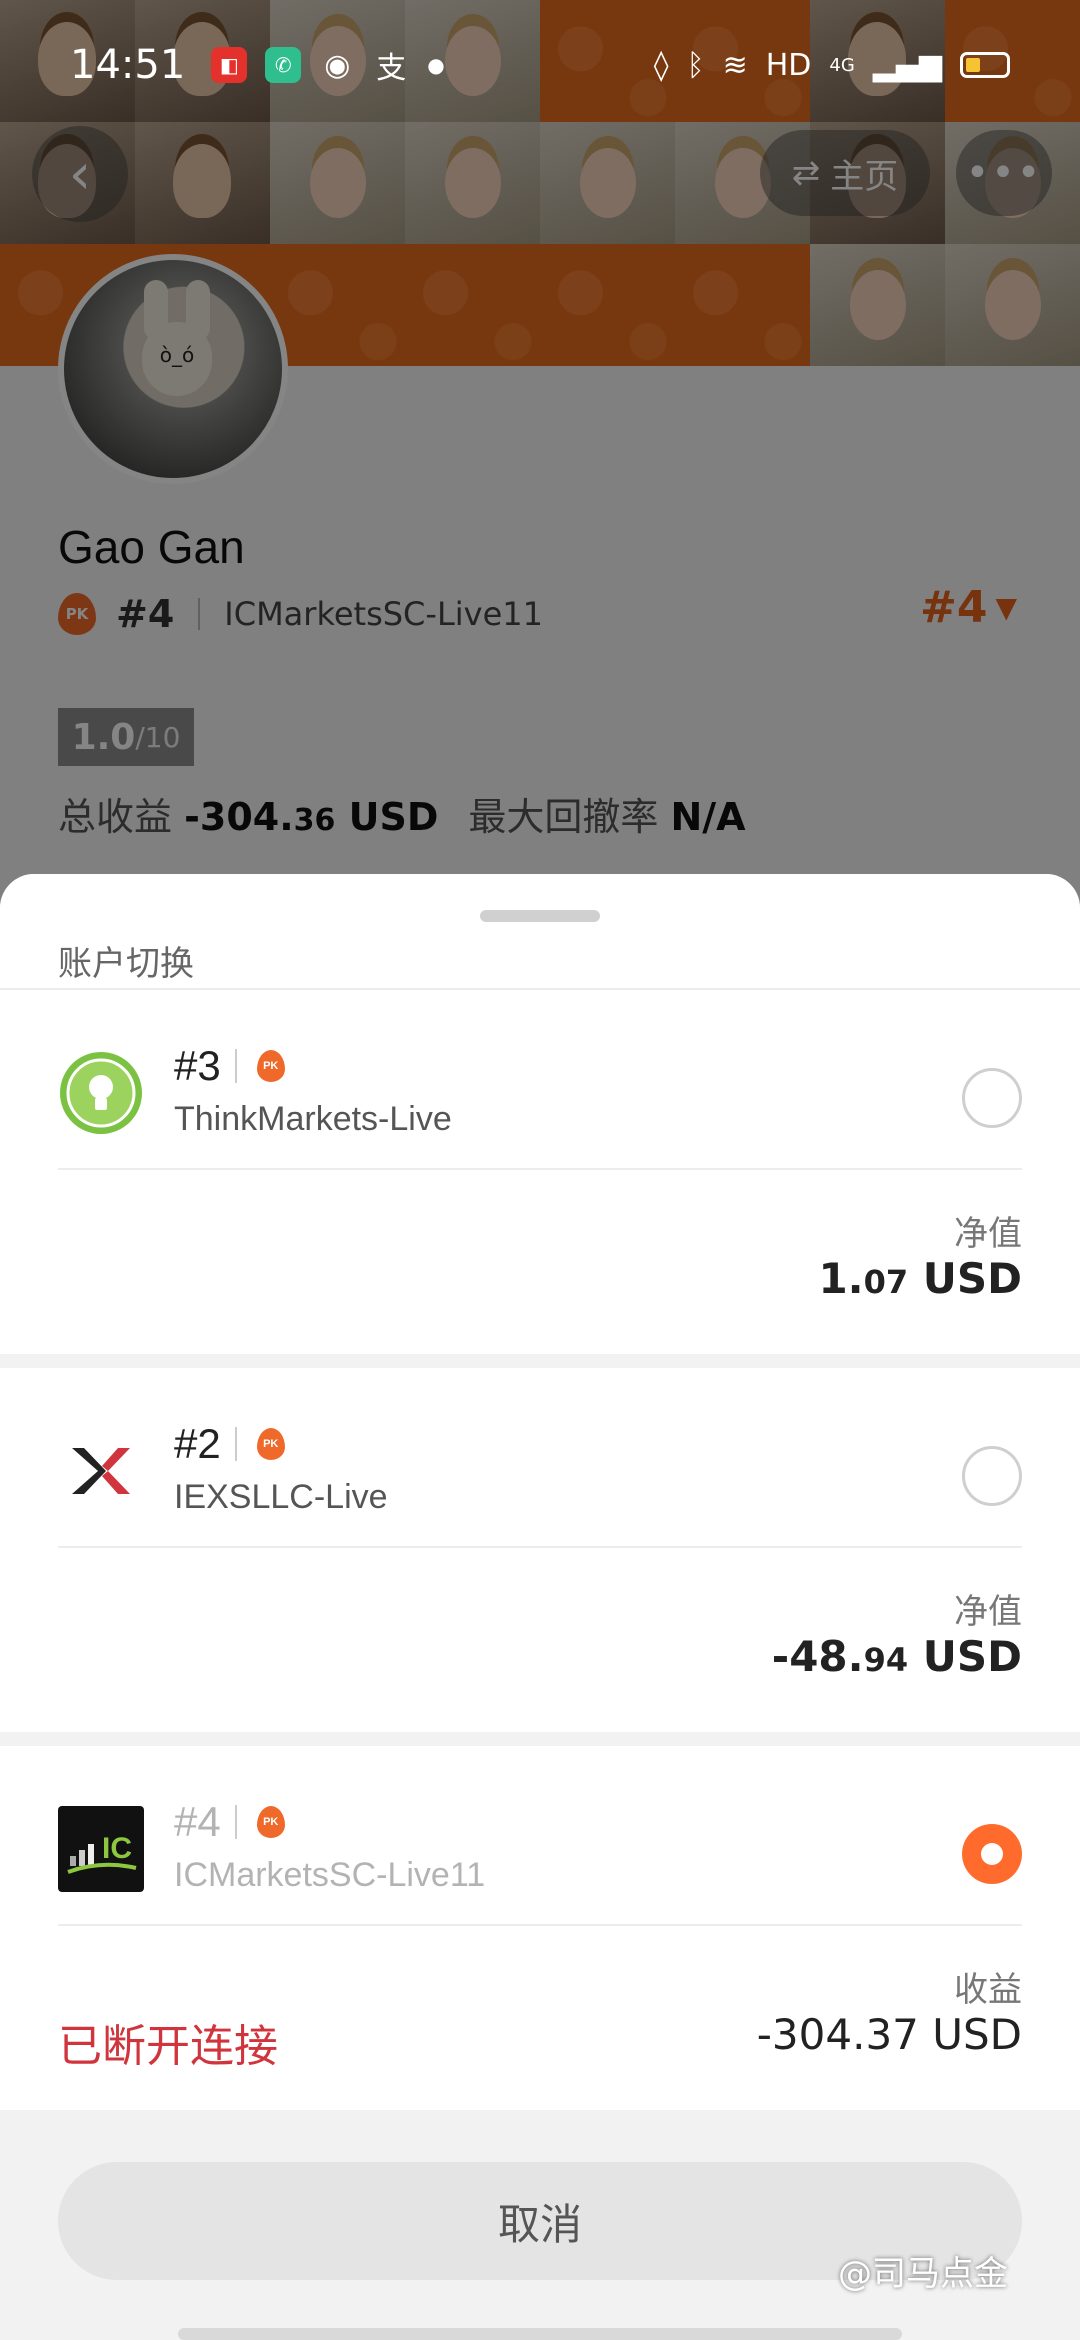  I want to click on profit-label: 收益, so click(988, 1990).